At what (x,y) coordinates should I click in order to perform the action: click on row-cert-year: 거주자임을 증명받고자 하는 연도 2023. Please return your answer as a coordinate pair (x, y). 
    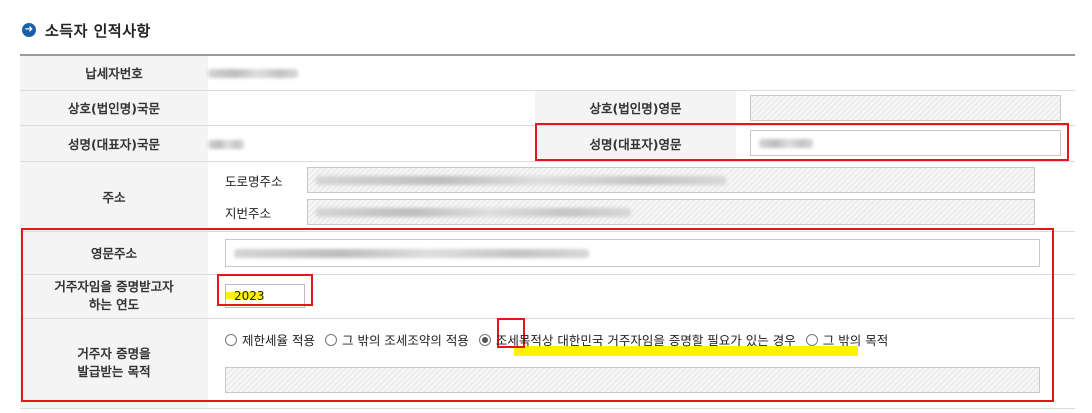
    Looking at the image, I should click on (547, 296).